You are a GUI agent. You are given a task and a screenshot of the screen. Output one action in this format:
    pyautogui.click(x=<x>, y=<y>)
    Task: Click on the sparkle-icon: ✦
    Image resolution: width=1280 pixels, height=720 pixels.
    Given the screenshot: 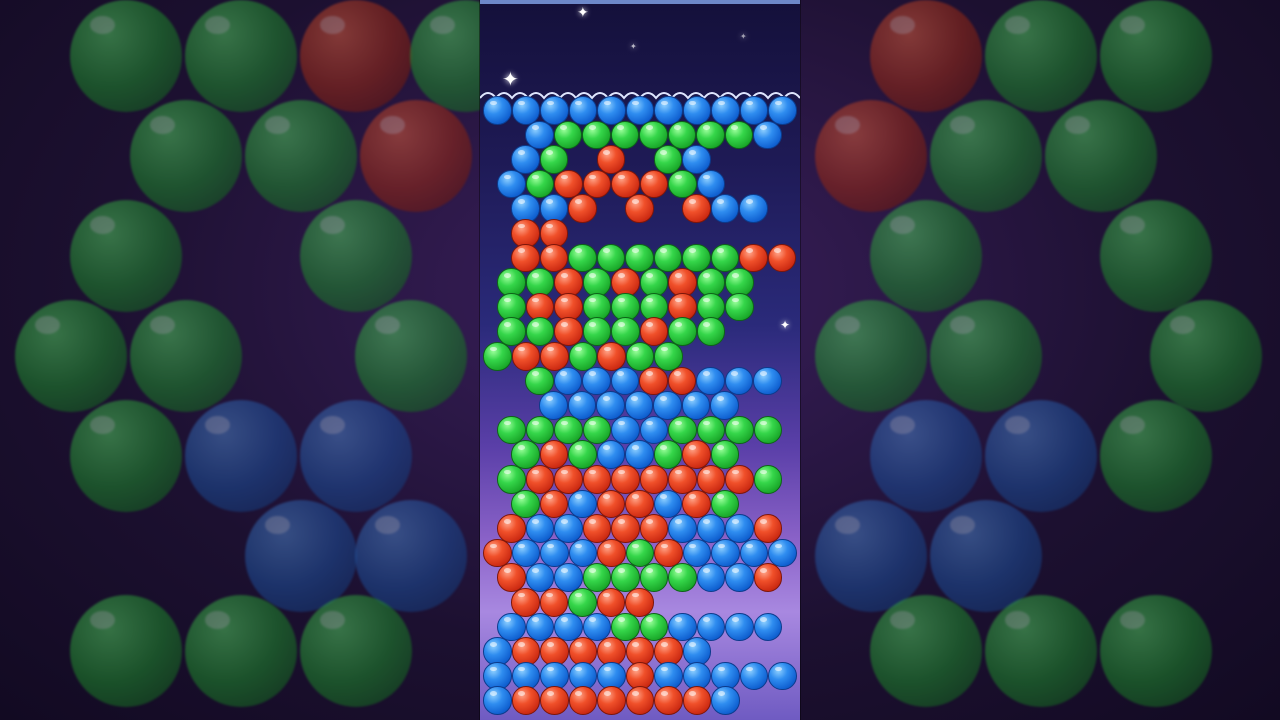 What is the action you would take?
    pyautogui.click(x=510, y=79)
    